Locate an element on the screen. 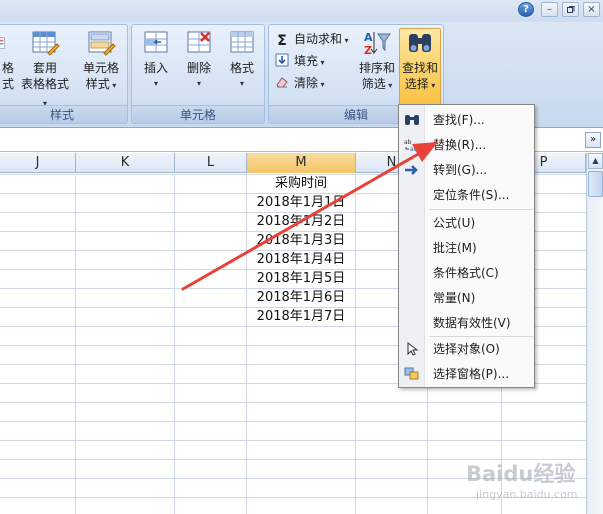 The image size is (603, 514). watermark-url: jingyan.baidu.com is located at coordinates (527, 494).